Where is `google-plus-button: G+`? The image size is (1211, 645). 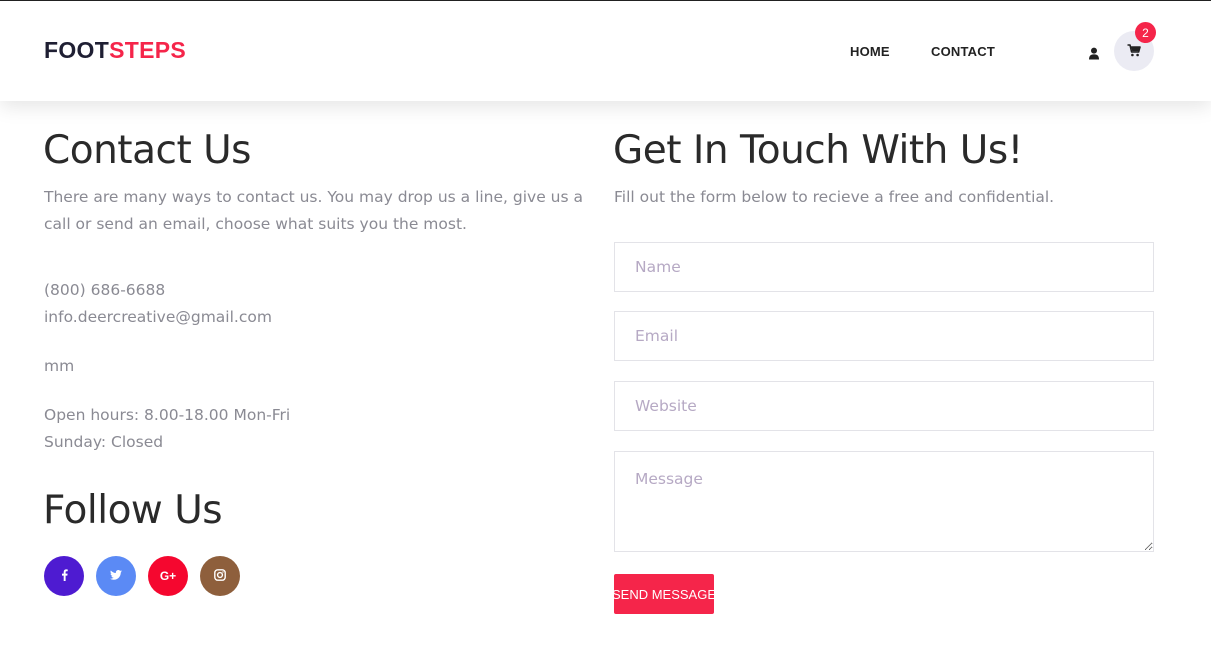 google-plus-button: G+ is located at coordinates (168, 576).